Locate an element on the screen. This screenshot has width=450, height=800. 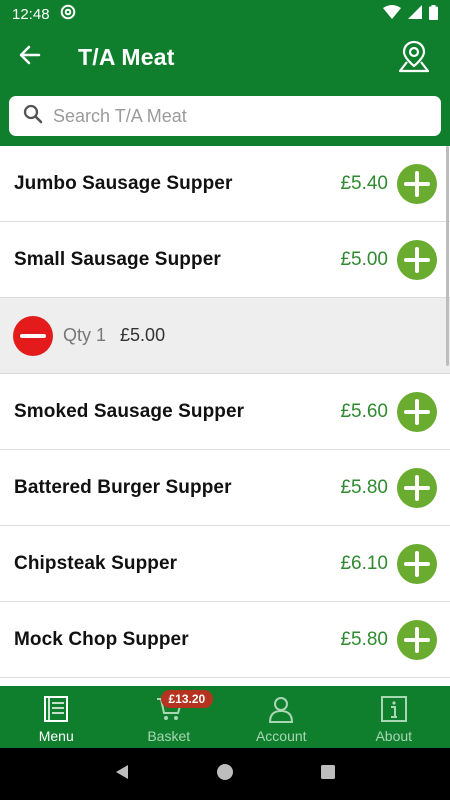
status-bar: 12:48 is located at coordinates (225, 14).